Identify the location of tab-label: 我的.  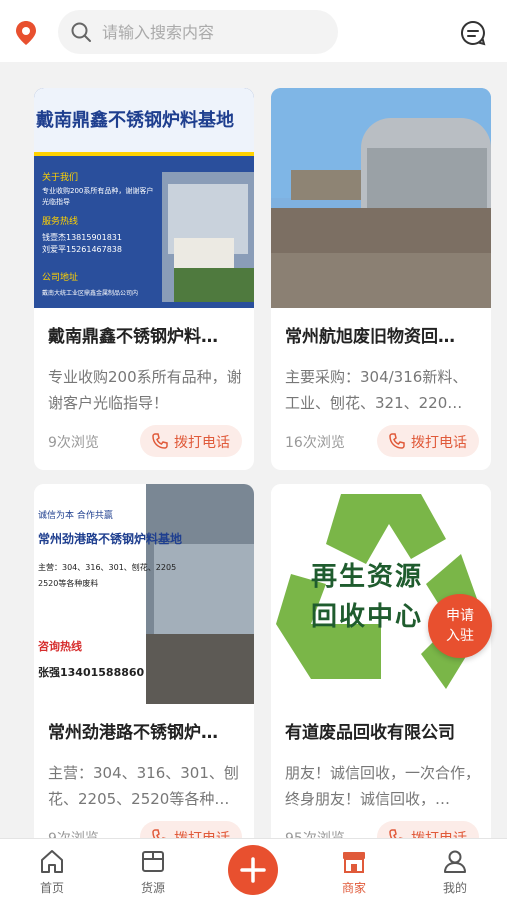
(454, 888).